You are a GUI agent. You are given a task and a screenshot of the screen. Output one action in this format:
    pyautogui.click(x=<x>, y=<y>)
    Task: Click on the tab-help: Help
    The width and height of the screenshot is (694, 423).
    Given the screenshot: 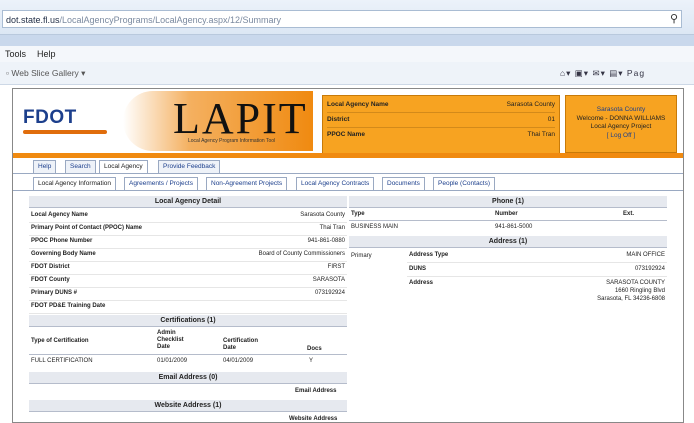 What is the action you would take?
    pyautogui.click(x=45, y=167)
    